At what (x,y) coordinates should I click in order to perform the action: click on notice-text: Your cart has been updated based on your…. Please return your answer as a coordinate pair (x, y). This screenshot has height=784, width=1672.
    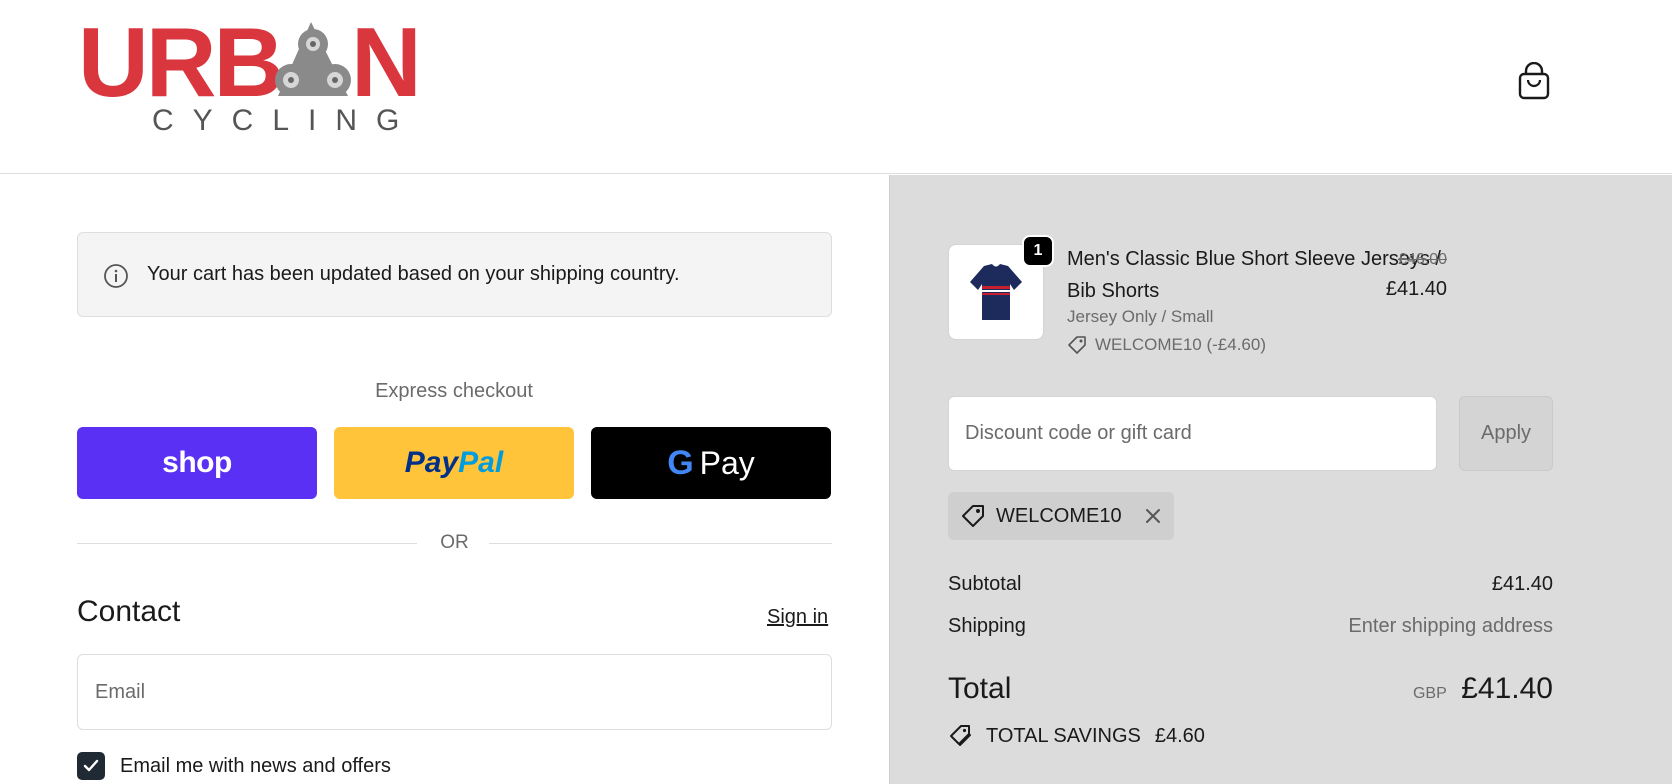
    Looking at the image, I should click on (413, 274).